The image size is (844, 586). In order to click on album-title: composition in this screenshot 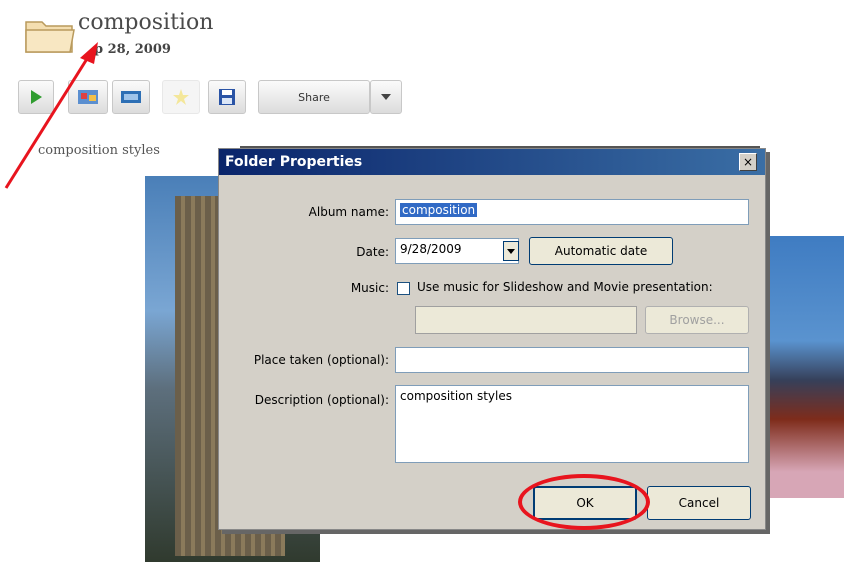, I will do `click(146, 22)`.